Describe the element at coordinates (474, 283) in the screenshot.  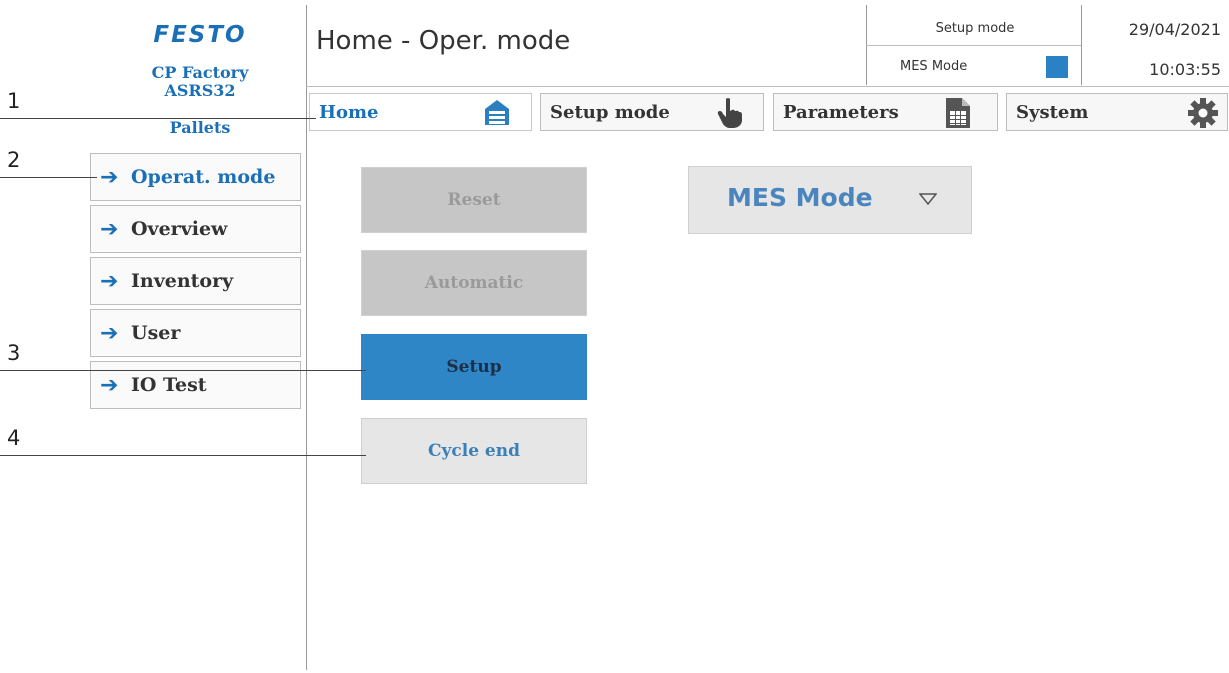
I see `automatic-button: Automatic` at that location.